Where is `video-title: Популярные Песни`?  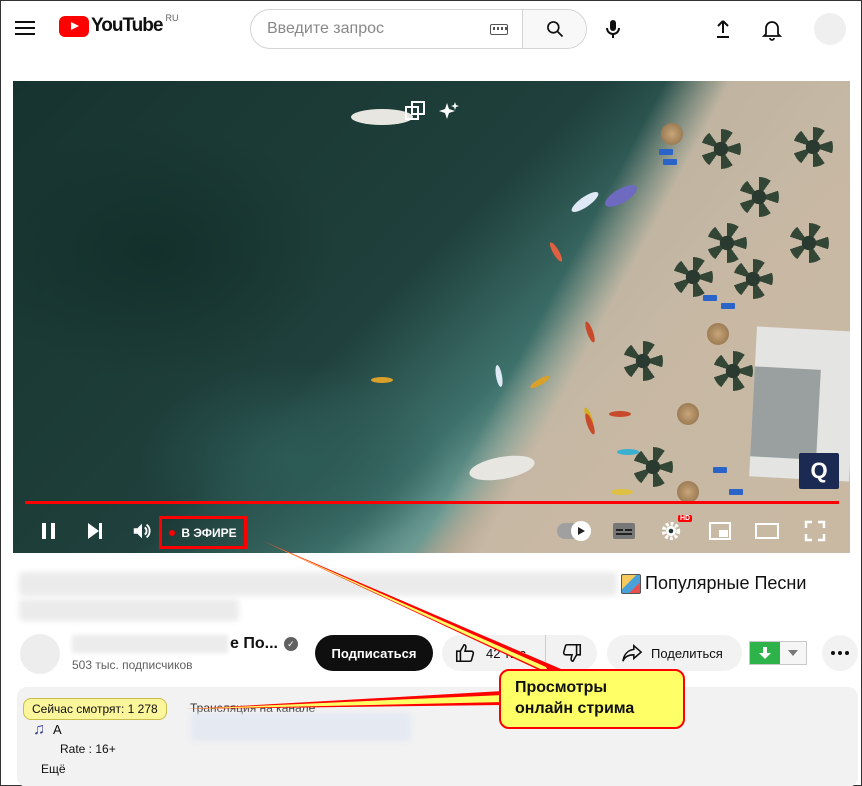
video-title: Популярные Песни is located at coordinates (713, 583).